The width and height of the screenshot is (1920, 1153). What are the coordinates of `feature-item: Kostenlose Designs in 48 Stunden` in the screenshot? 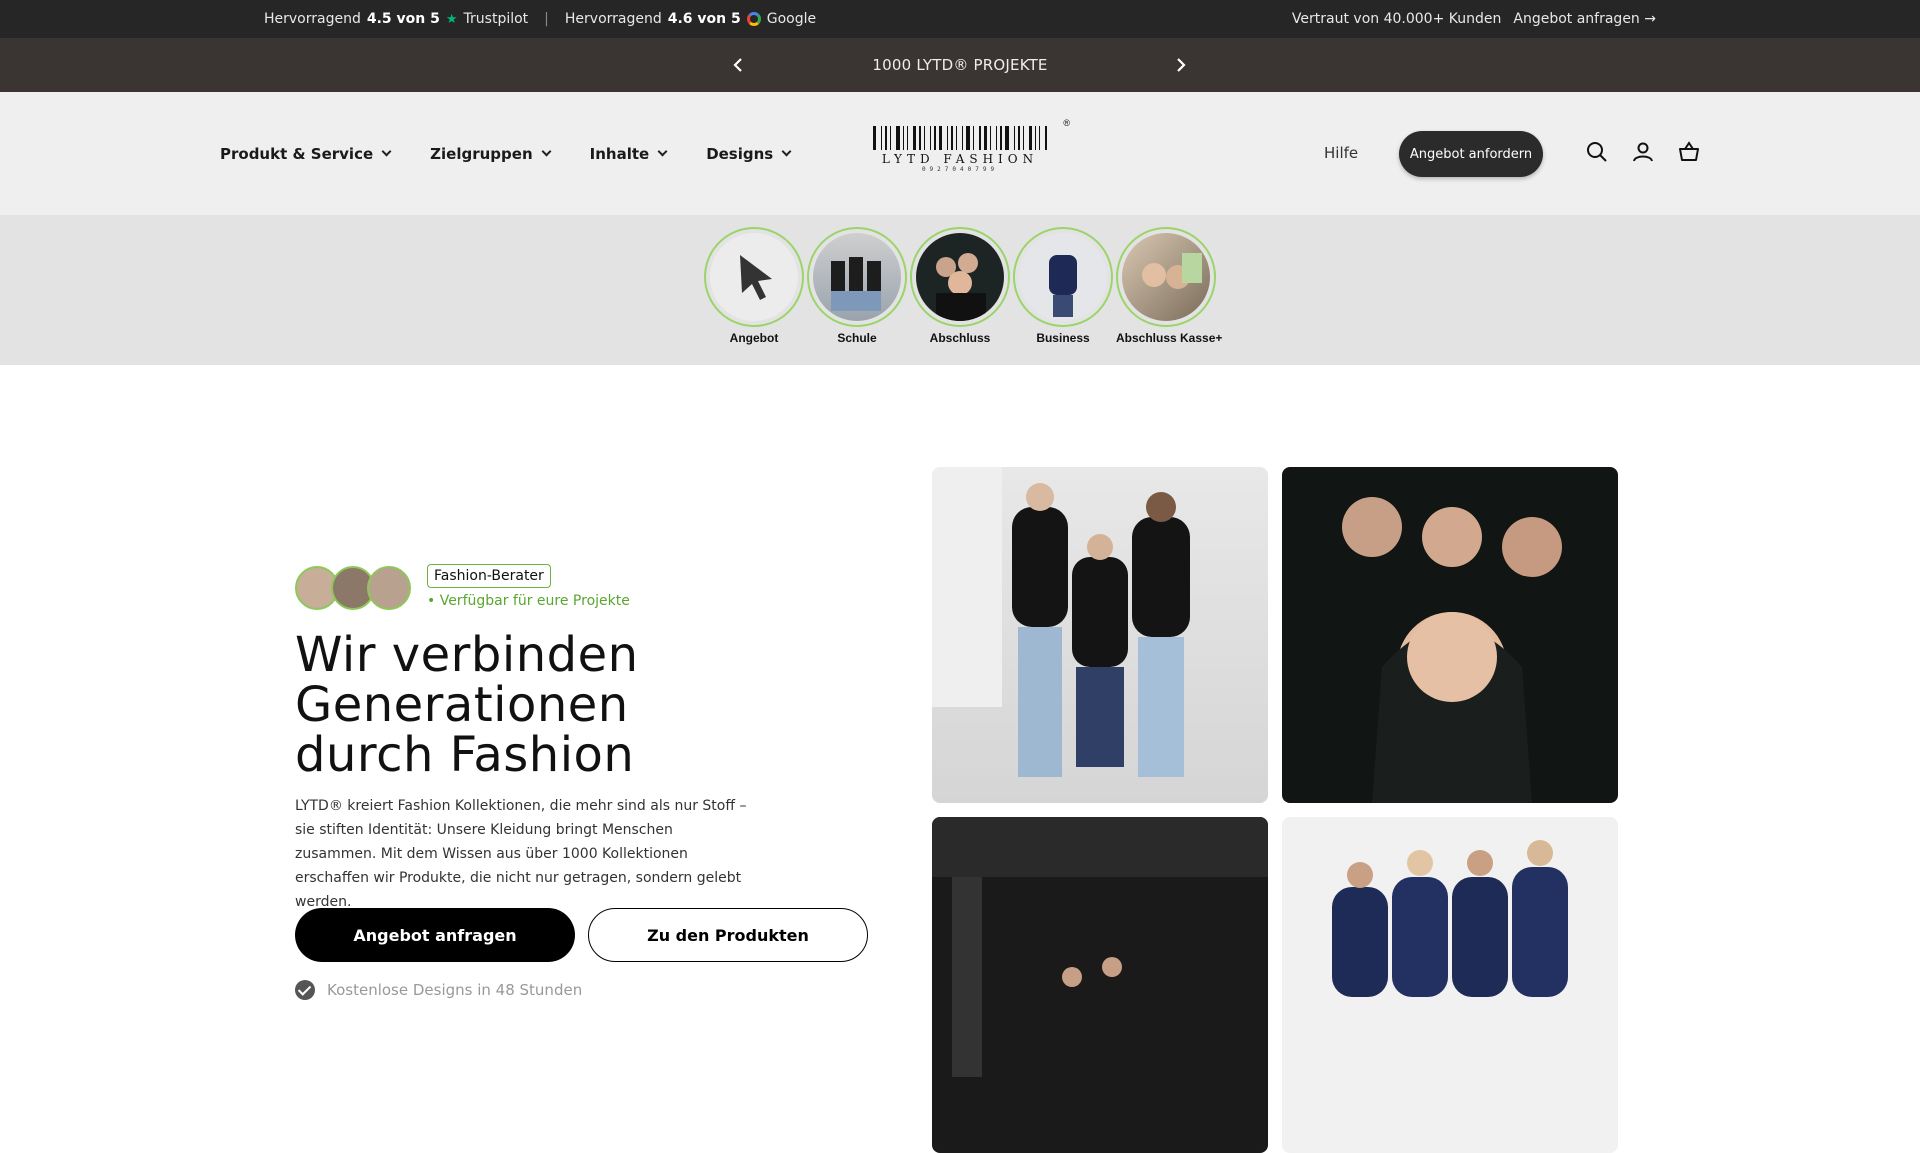 It's located at (438, 990).